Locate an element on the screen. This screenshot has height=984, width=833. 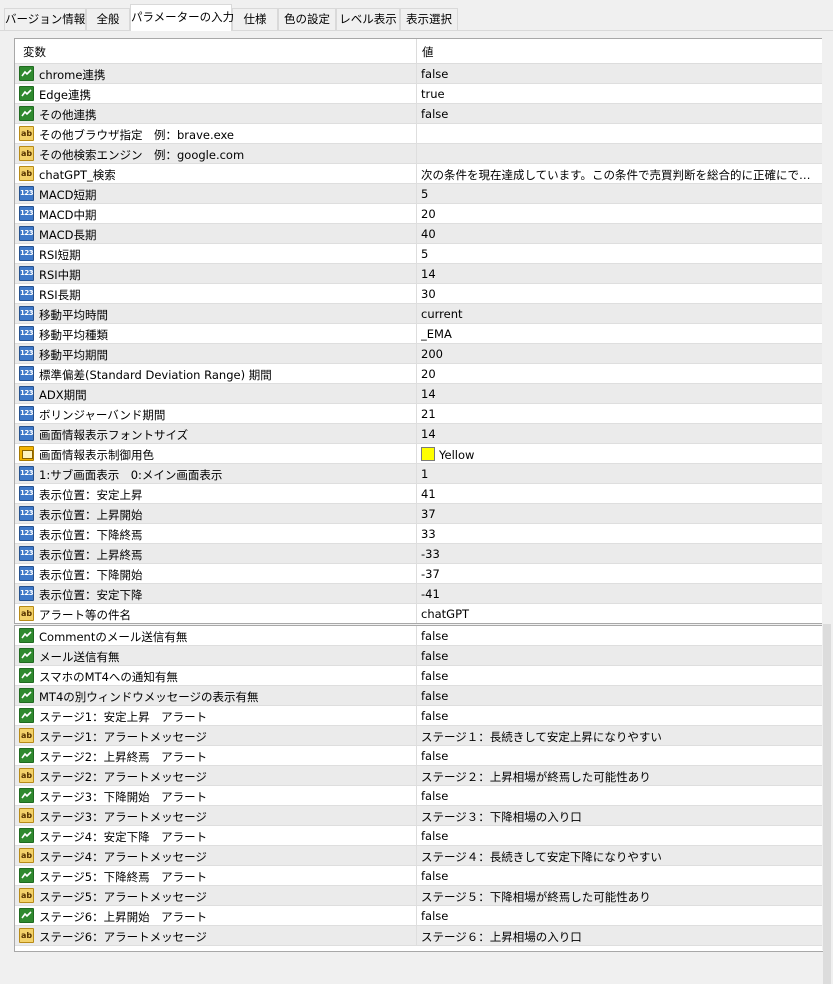
parameter-row: ab その他ブラウザ指定 例：brave.exe is located at coordinates (419, 134).